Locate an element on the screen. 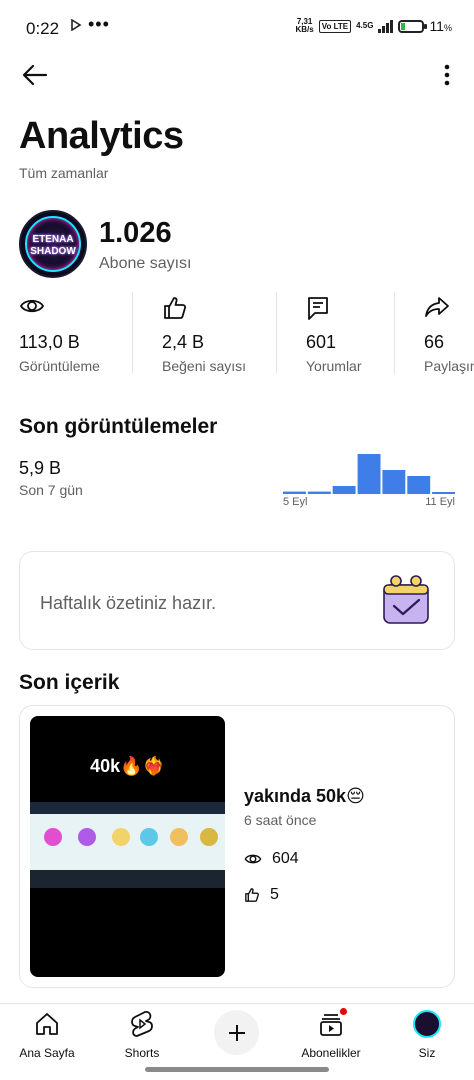 This screenshot has width=474, height=1080. nav-subscriptions: Abonelikler is located at coordinates (331, 1035).